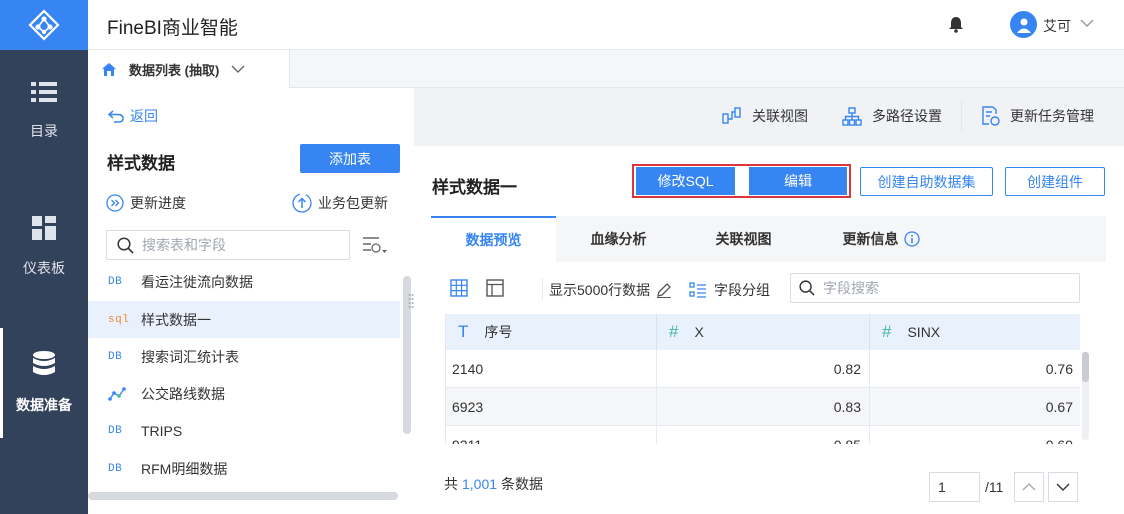 Image resolution: width=1124 pixels, height=514 pixels. What do you see at coordinates (1059, 369) in the screenshot?
I see `table-cell: 0.76` at bounding box center [1059, 369].